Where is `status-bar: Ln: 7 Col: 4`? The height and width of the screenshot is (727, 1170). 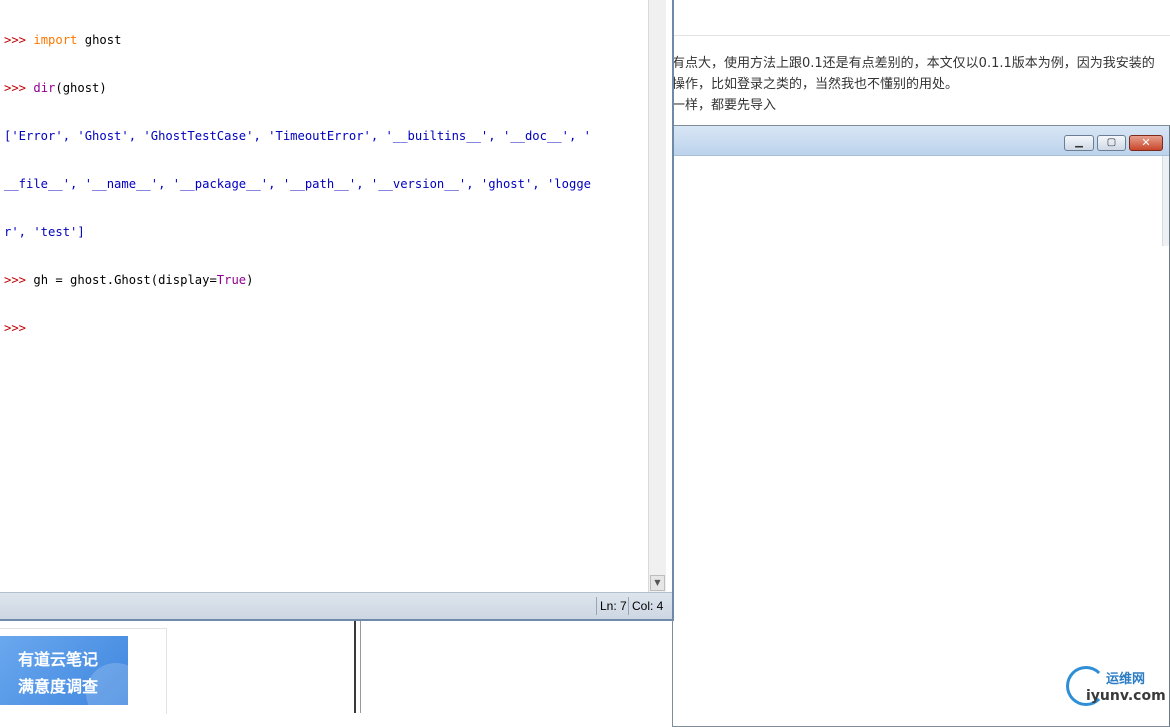 status-bar: Ln: 7 Col: 4 is located at coordinates (336, 605).